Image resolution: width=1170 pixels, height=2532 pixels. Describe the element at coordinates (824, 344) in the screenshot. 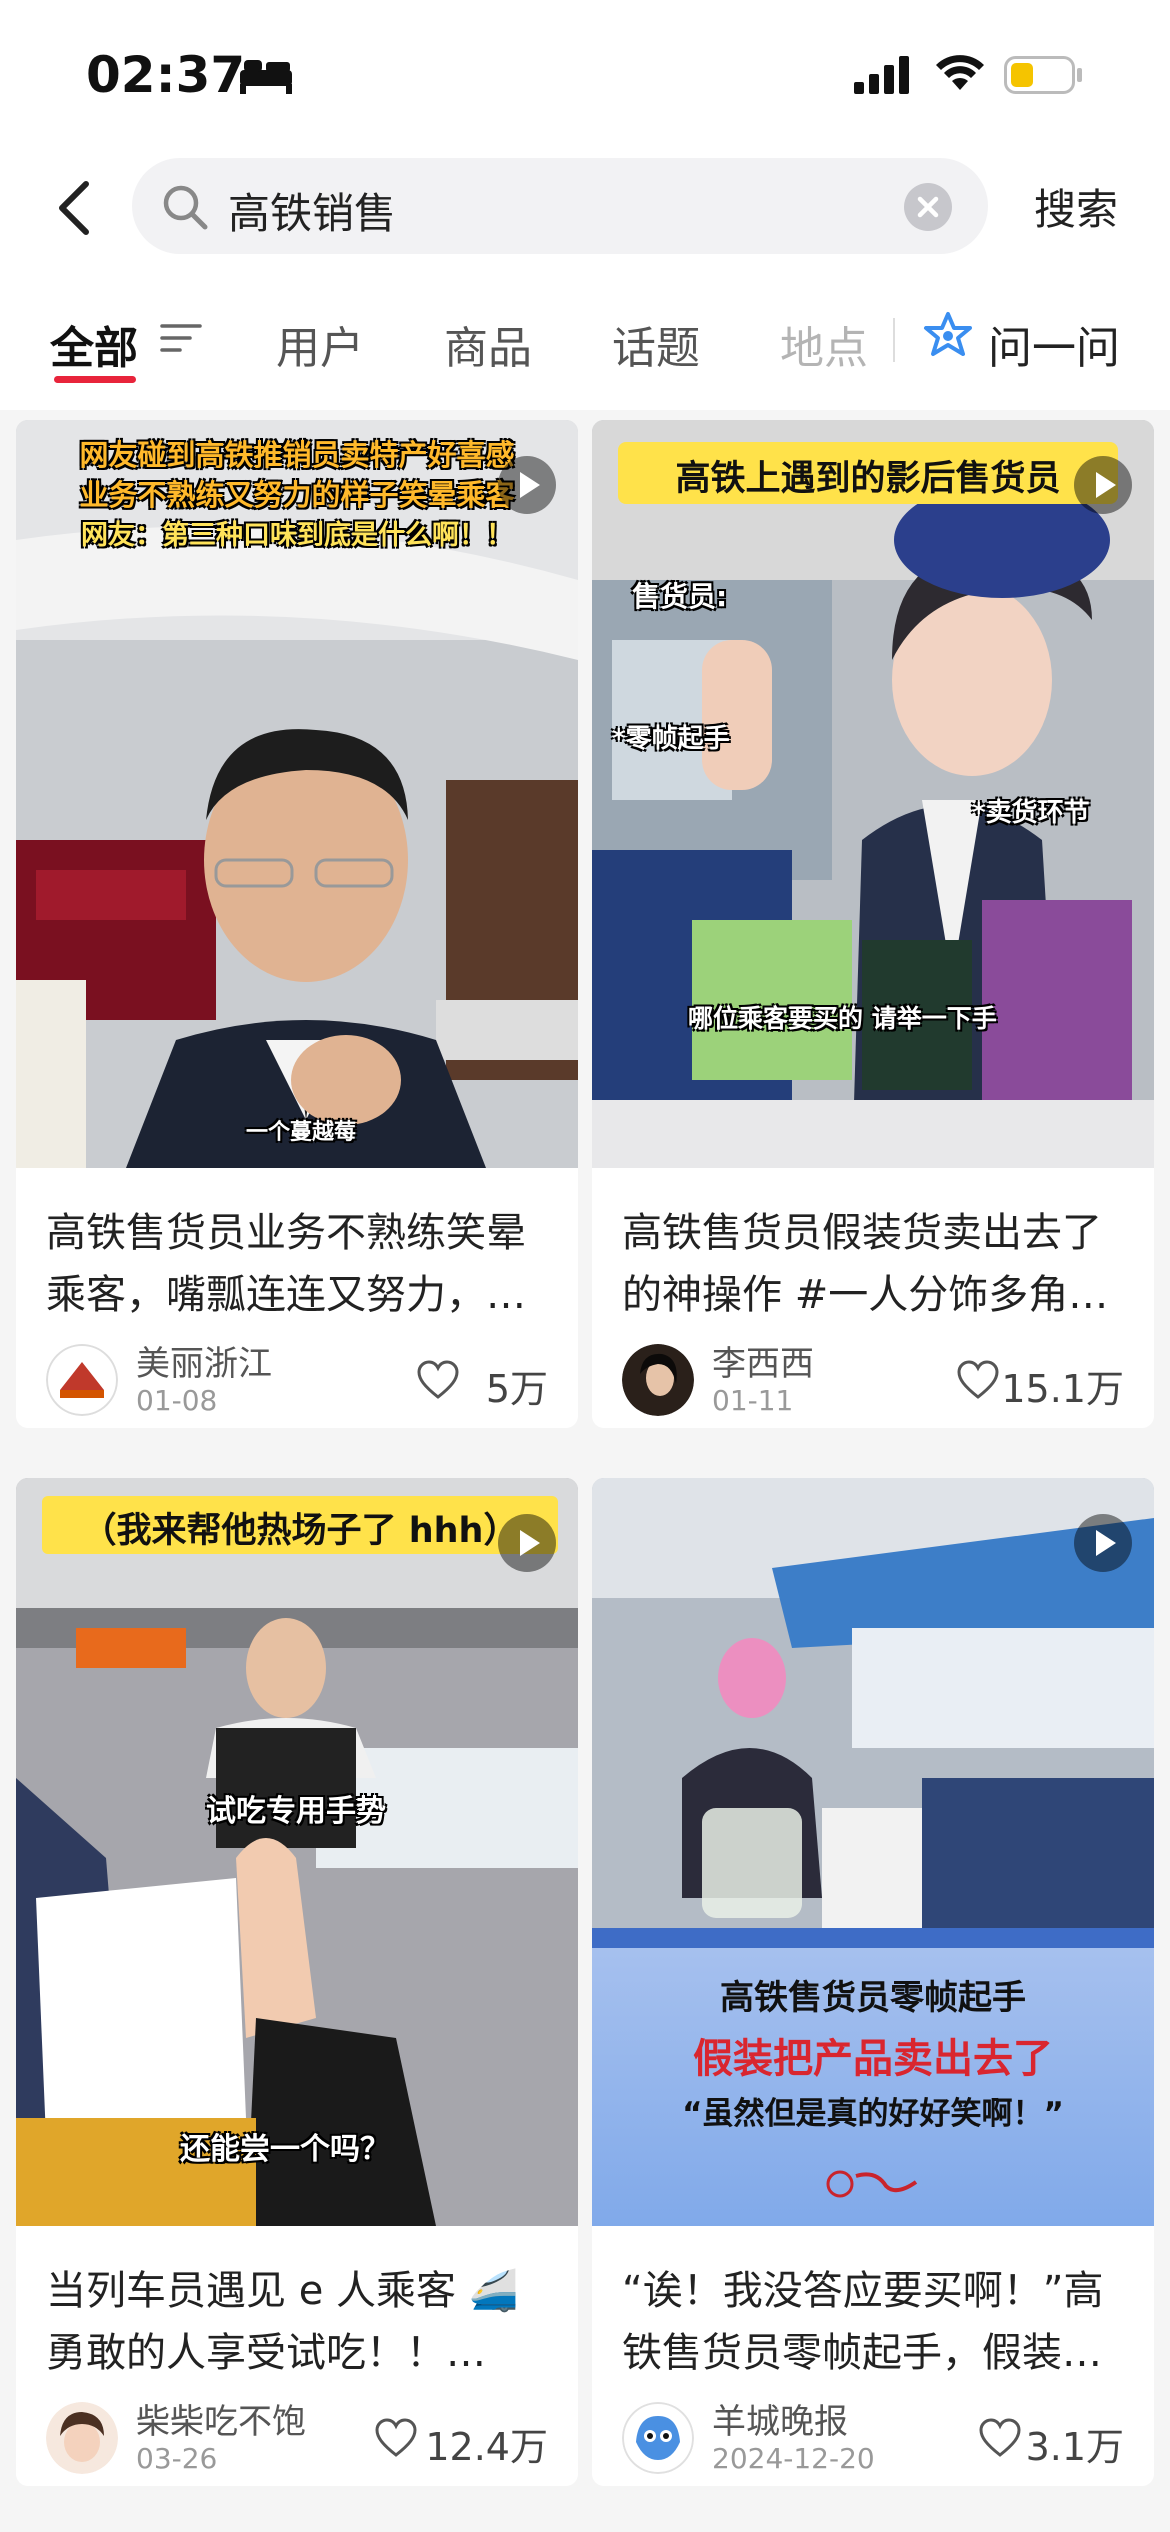

I see `tab-places: 地点` at that location.